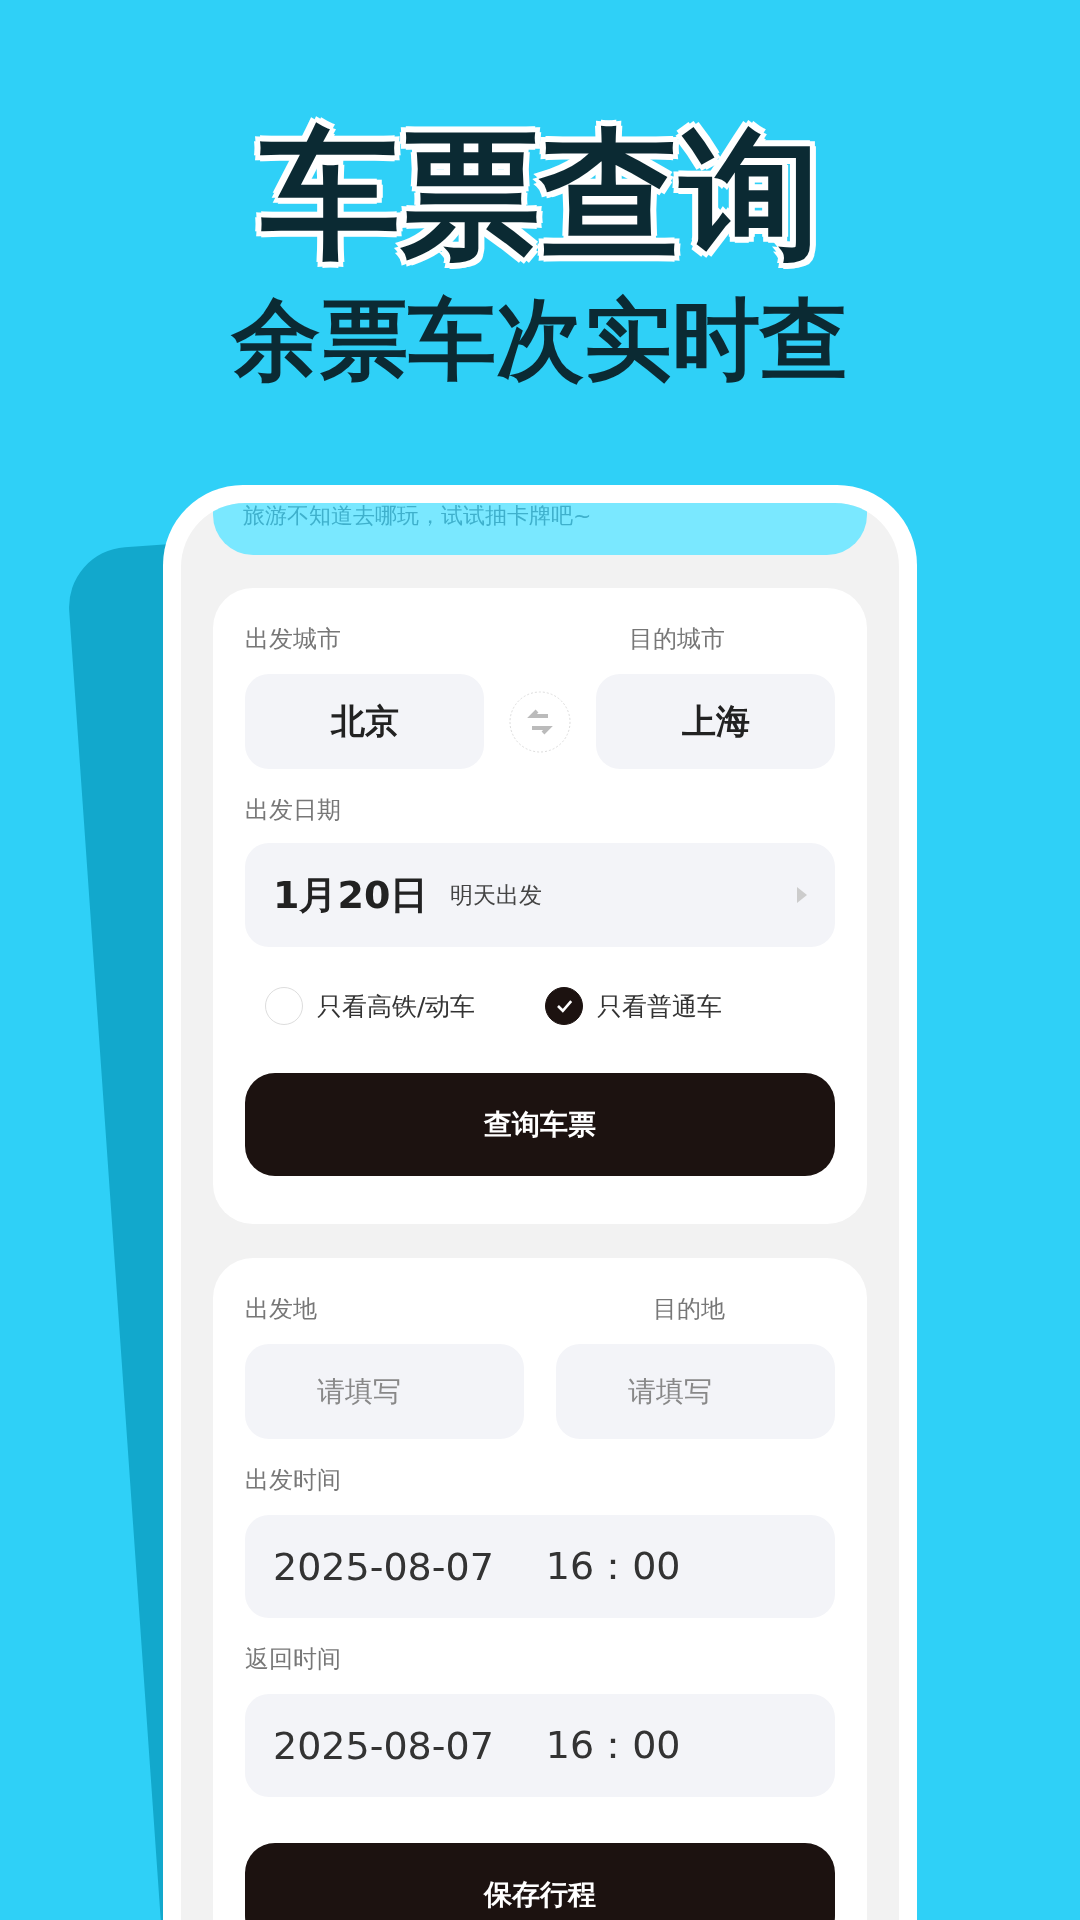 The width and height of the screenshot is (1080, 1920). I want to click on field-label: 目的城市, so click(677, 639).